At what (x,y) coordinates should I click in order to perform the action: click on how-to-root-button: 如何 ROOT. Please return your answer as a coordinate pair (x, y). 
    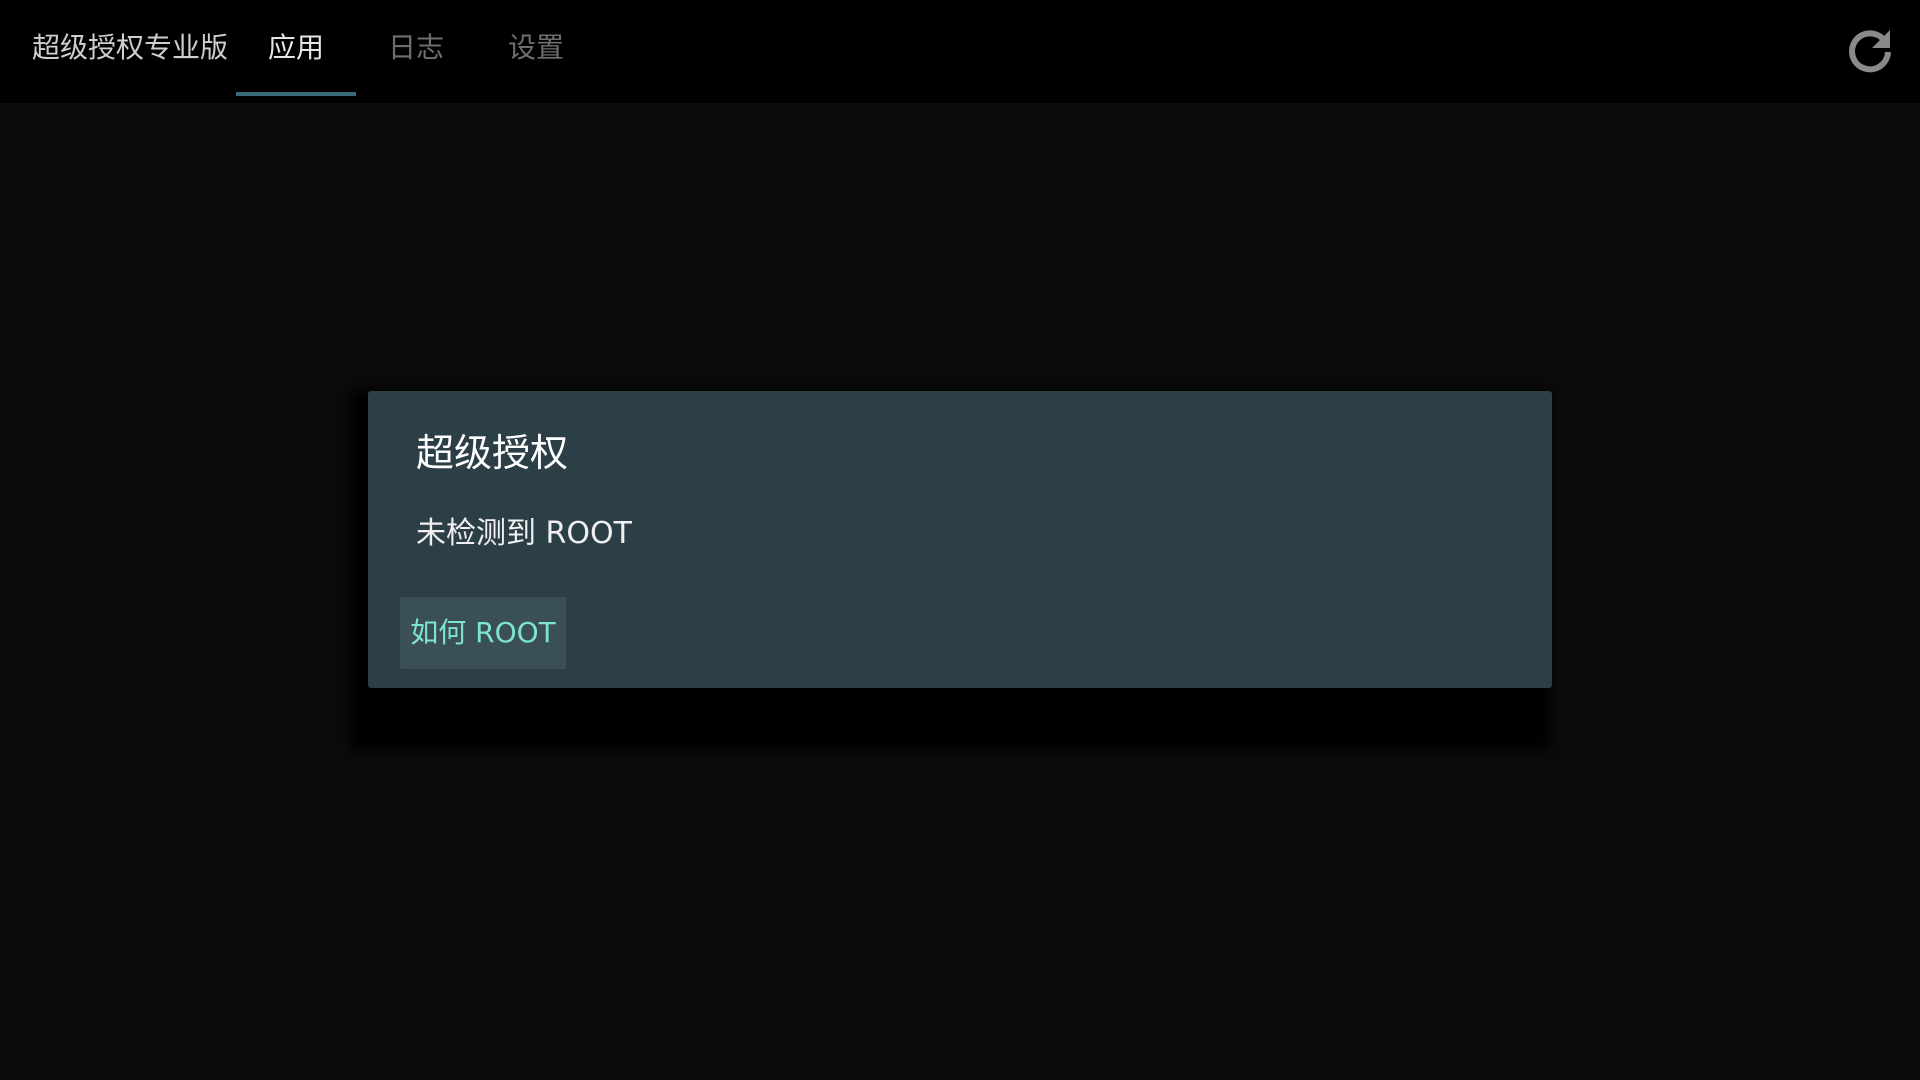
    Looking at the image, I should click on (483, 633).